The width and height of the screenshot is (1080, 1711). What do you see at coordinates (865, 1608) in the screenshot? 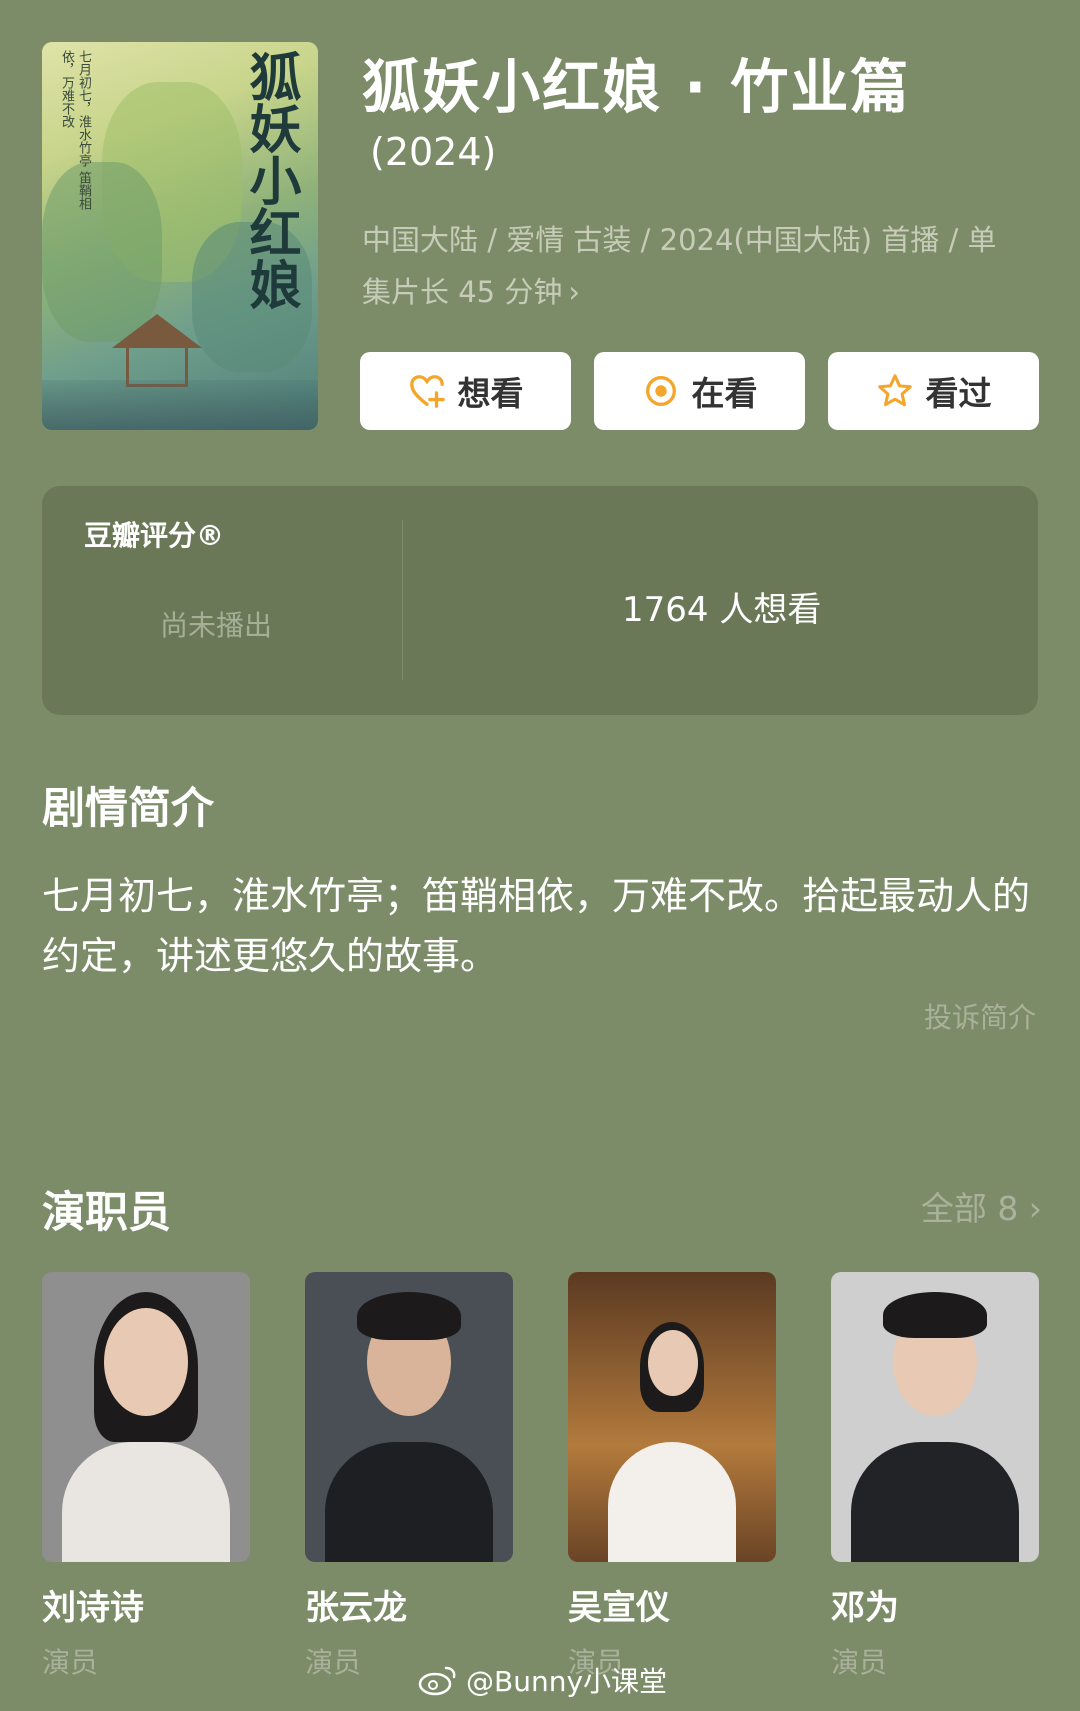
I see `cast-name: 邓为` at bounding box center [865, 1608].